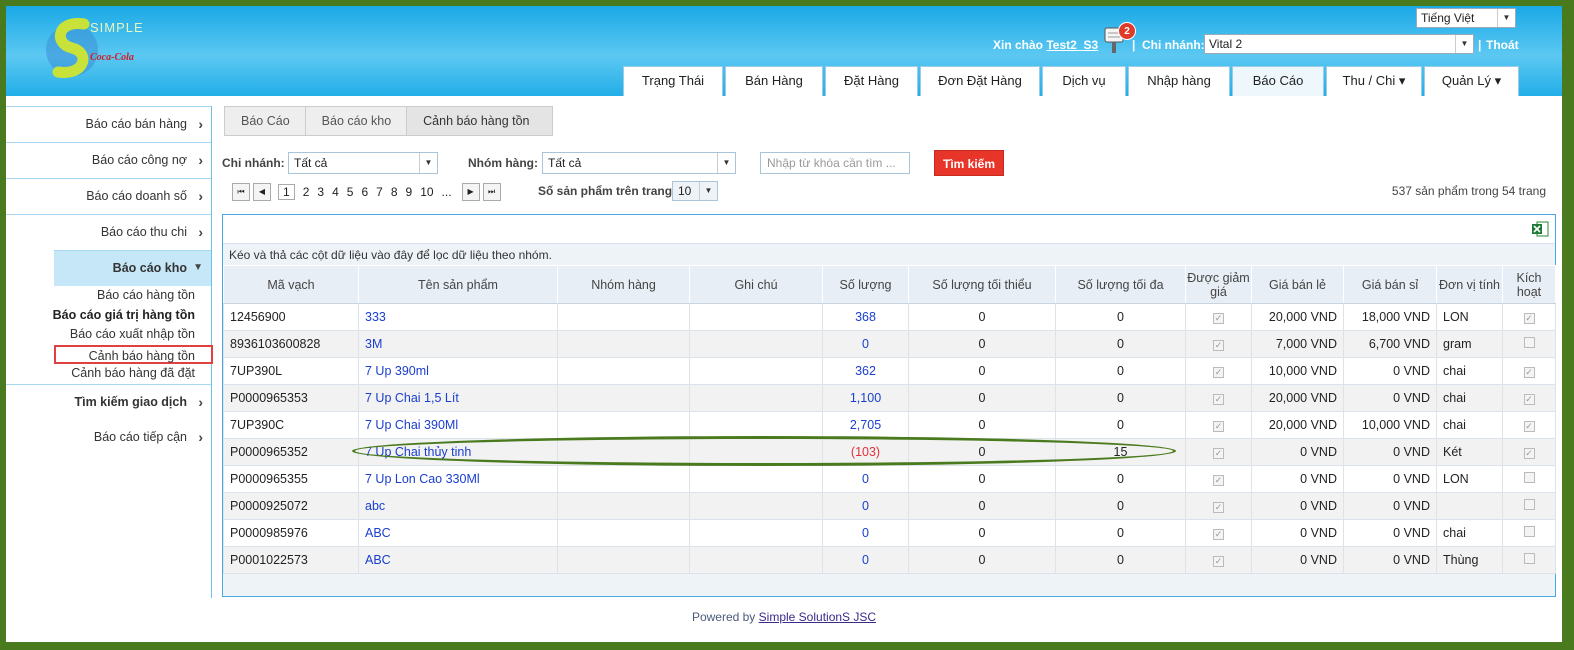  What do you see at coordinates (458, 317) in the screenshot?
I see `product-name-link: 333` at bounding box center [458, 317].